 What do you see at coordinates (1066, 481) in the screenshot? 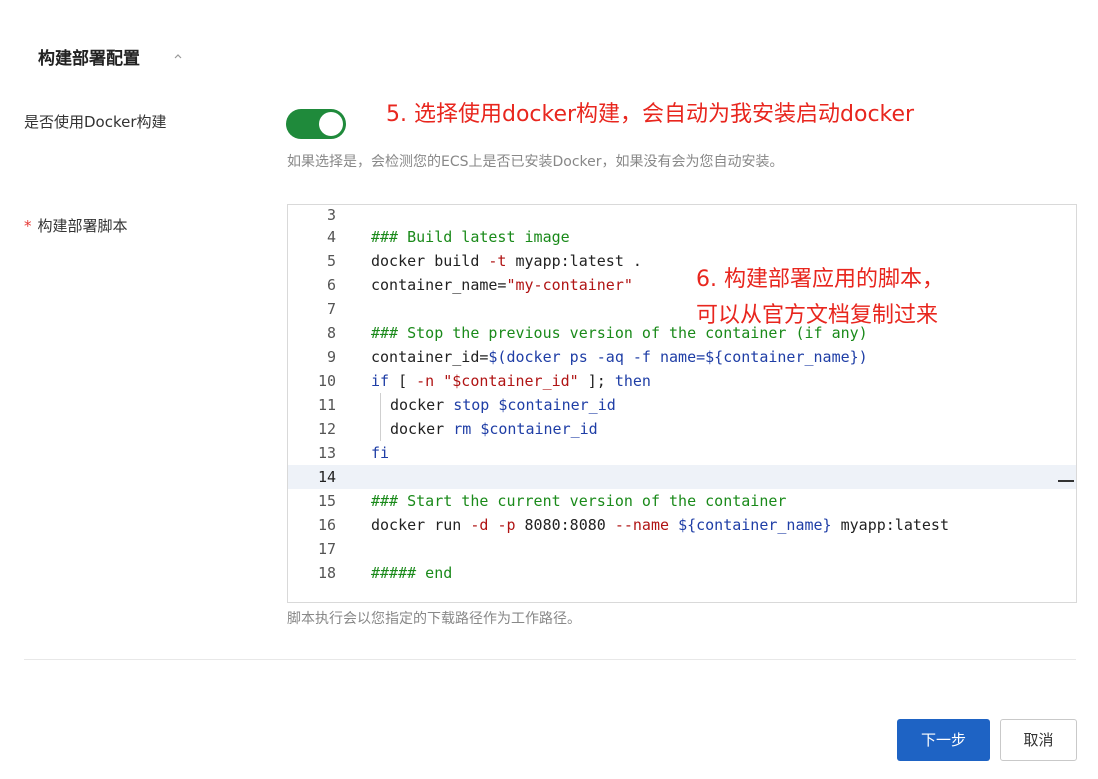
I see `editor-cursor-marker` at bounding box center [1066, 481].